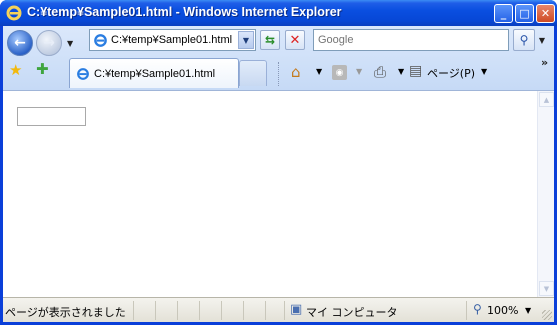  Describe the element at coordinates (545, 194) in the screenshot. I see `vertical-scrollbar: ▲ ▼` at that location.